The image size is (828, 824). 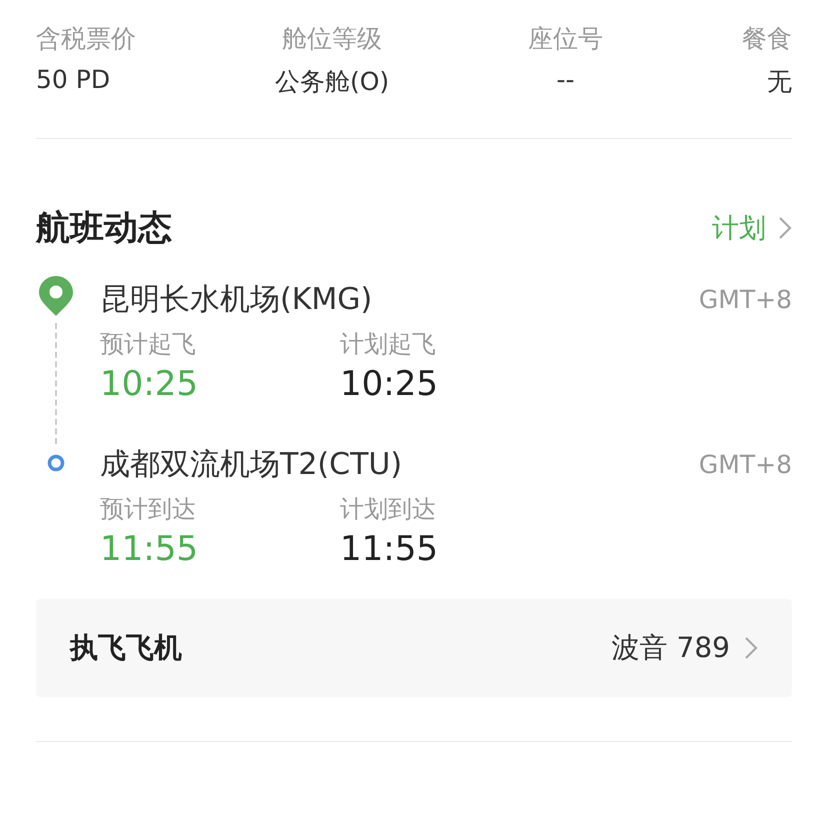 I want to click on estimated-time: 11:55, so click(x=149, y=549).